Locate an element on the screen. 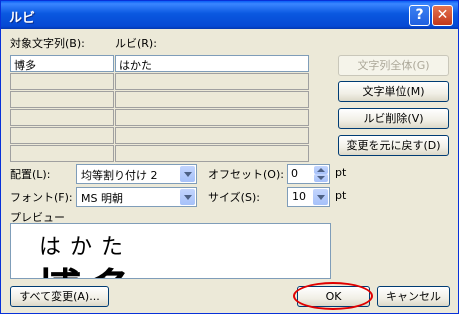 Image resolution: width=459 pixels, height=314 pixels. help-button: ? is located at coordinates (419, 15).